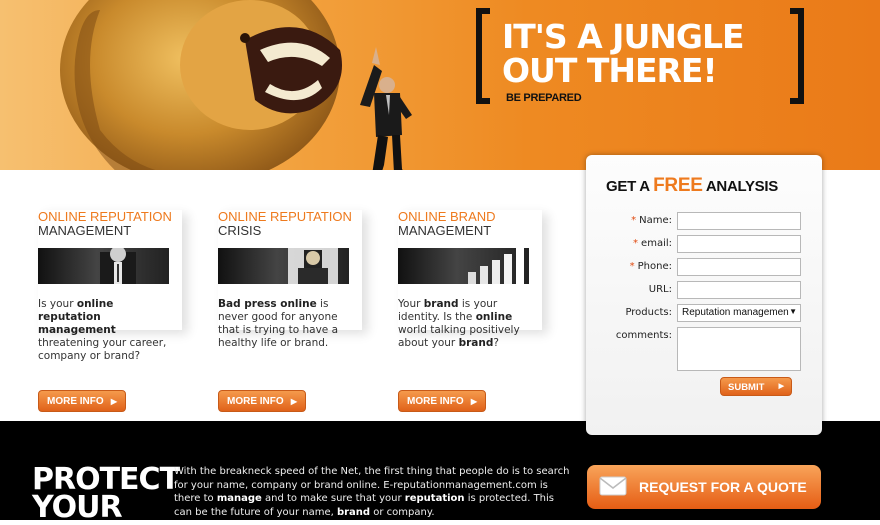 The width and height of the screenshot is (880, 525). Describe the element at coordinates (201, 85) in the screenshot. I see `lion-image` at that location.